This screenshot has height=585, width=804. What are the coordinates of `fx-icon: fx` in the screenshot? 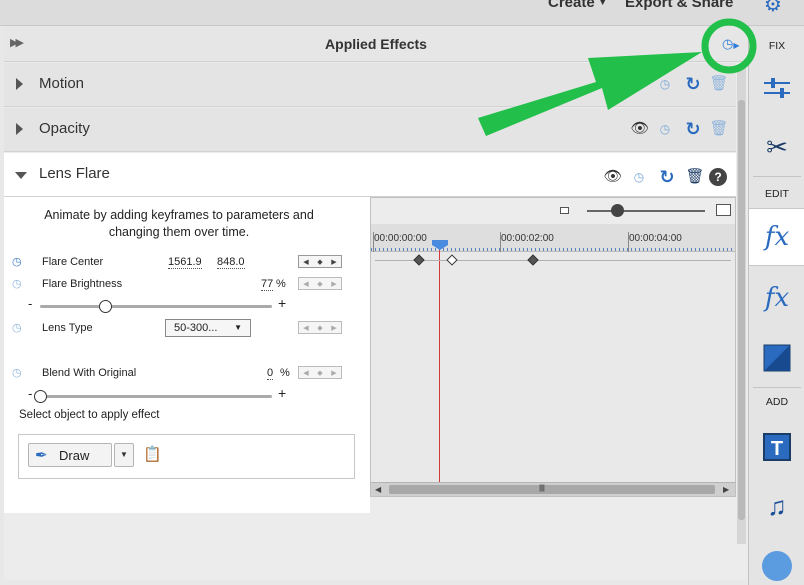 It's located at (777, 298).